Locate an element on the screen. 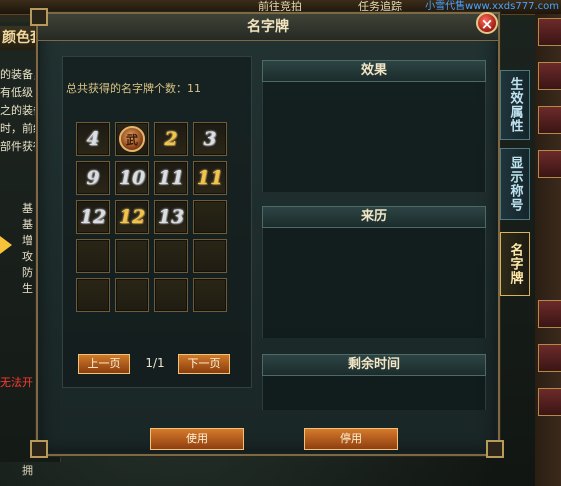 This screenshot has width=561, height=486. plate-number: 2 is located at coordinates (171, 139).